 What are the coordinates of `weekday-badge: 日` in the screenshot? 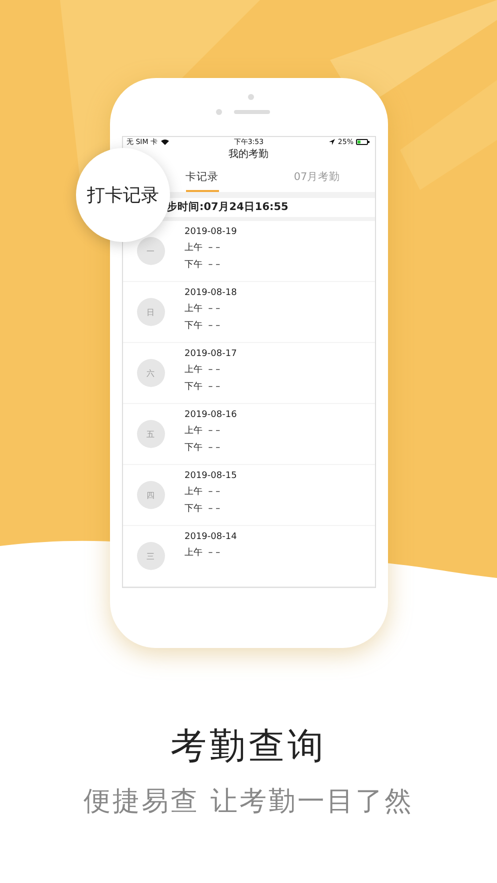 It's located at (150, 312).